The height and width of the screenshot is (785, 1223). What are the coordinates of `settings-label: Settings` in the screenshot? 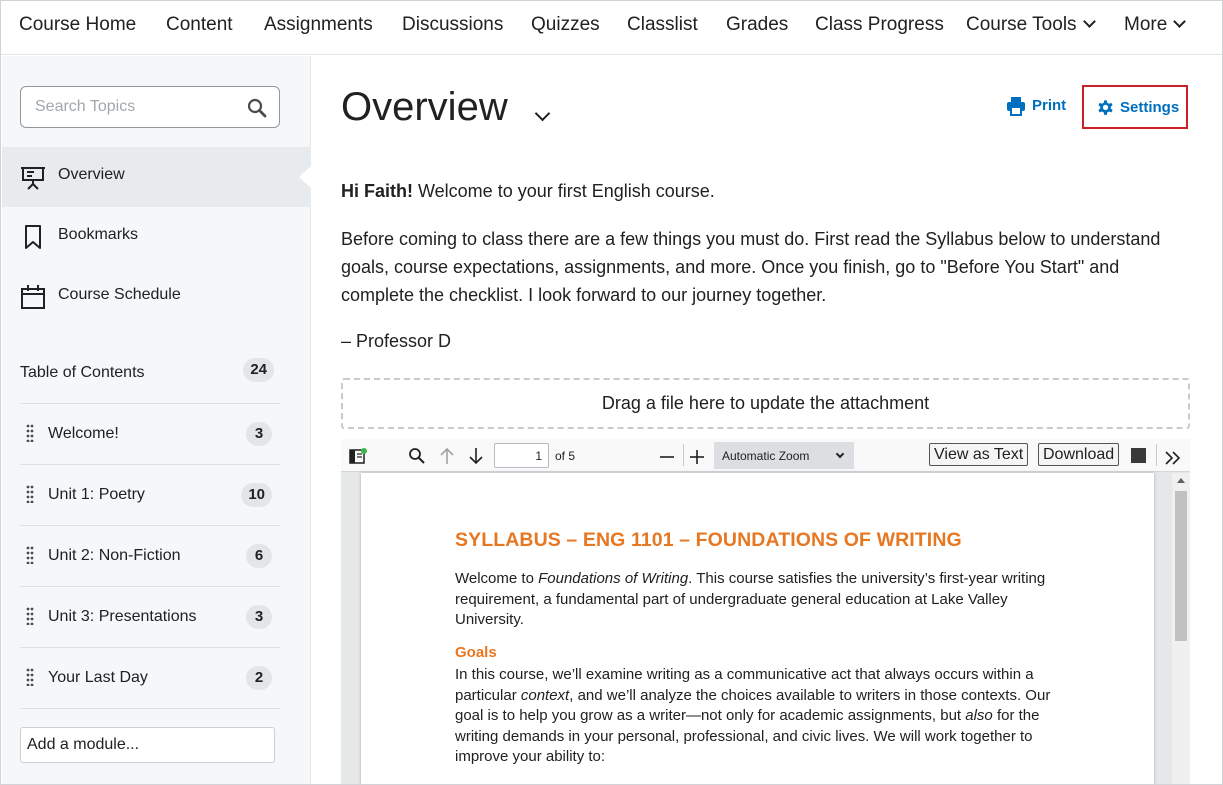 It's located at (1150, 107).